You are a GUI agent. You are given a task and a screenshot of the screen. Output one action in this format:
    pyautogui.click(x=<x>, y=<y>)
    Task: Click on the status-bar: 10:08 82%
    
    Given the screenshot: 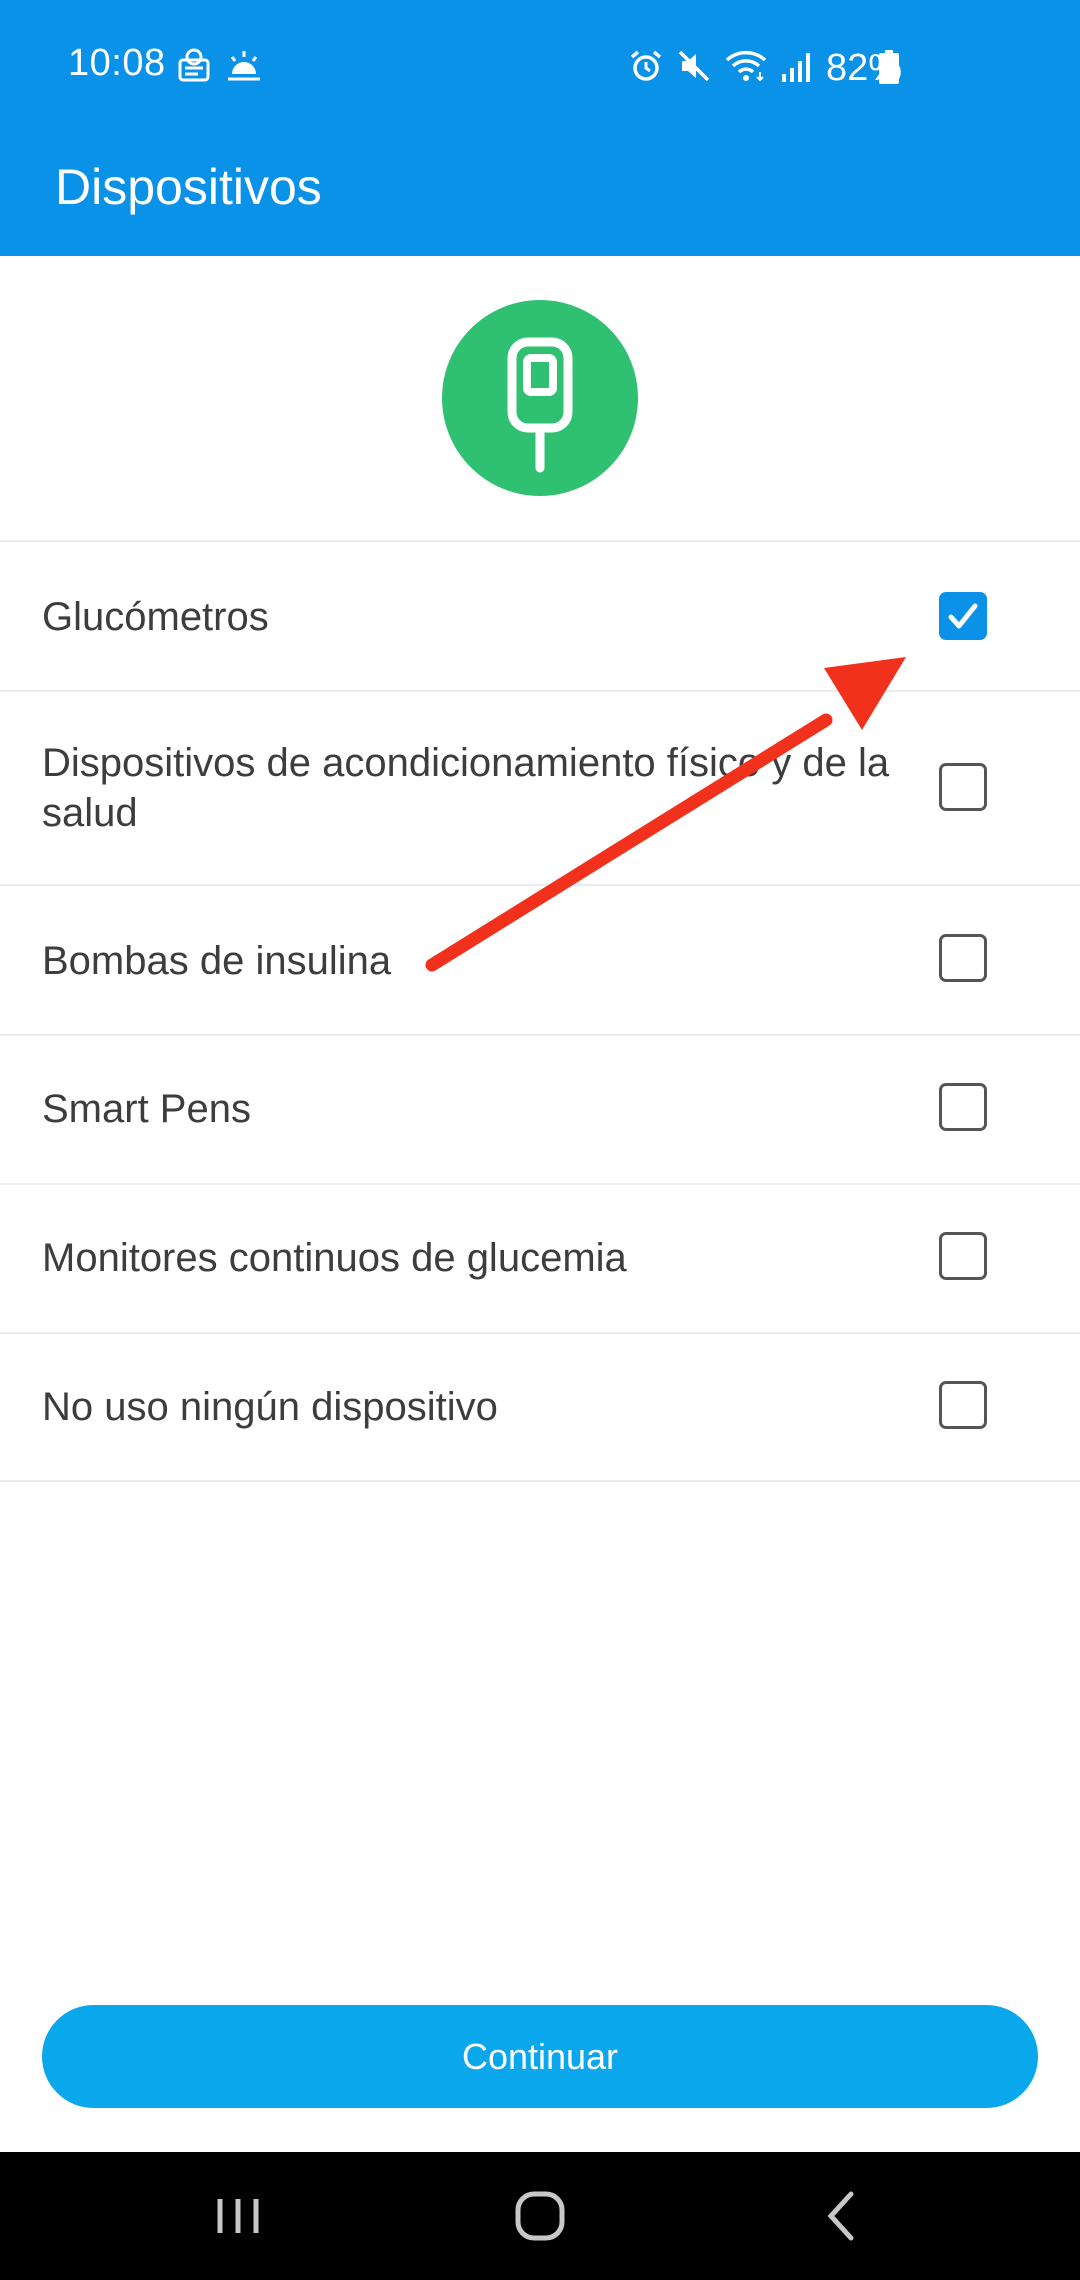 What is the action you would take?
    pyautogui.click(x=540, y=68)
    